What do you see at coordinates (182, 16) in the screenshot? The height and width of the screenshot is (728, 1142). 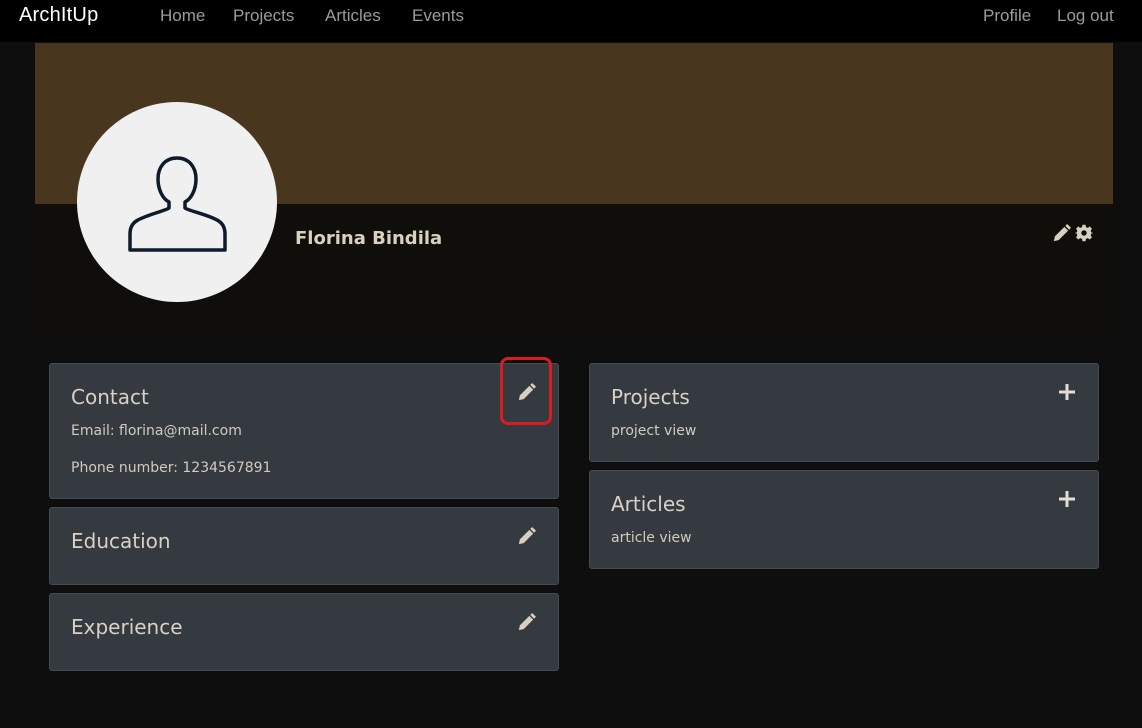 I see `nav-home: Home` at bounding box center [182, 16].